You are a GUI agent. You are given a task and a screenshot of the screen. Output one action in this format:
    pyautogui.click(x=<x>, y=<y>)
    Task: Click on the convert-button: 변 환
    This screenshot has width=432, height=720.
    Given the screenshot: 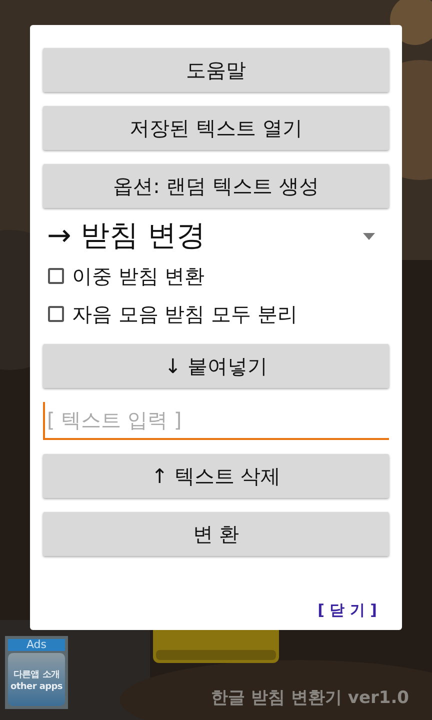 What is the action you would take?
    pyautogui.click(x=216, y=534)
    